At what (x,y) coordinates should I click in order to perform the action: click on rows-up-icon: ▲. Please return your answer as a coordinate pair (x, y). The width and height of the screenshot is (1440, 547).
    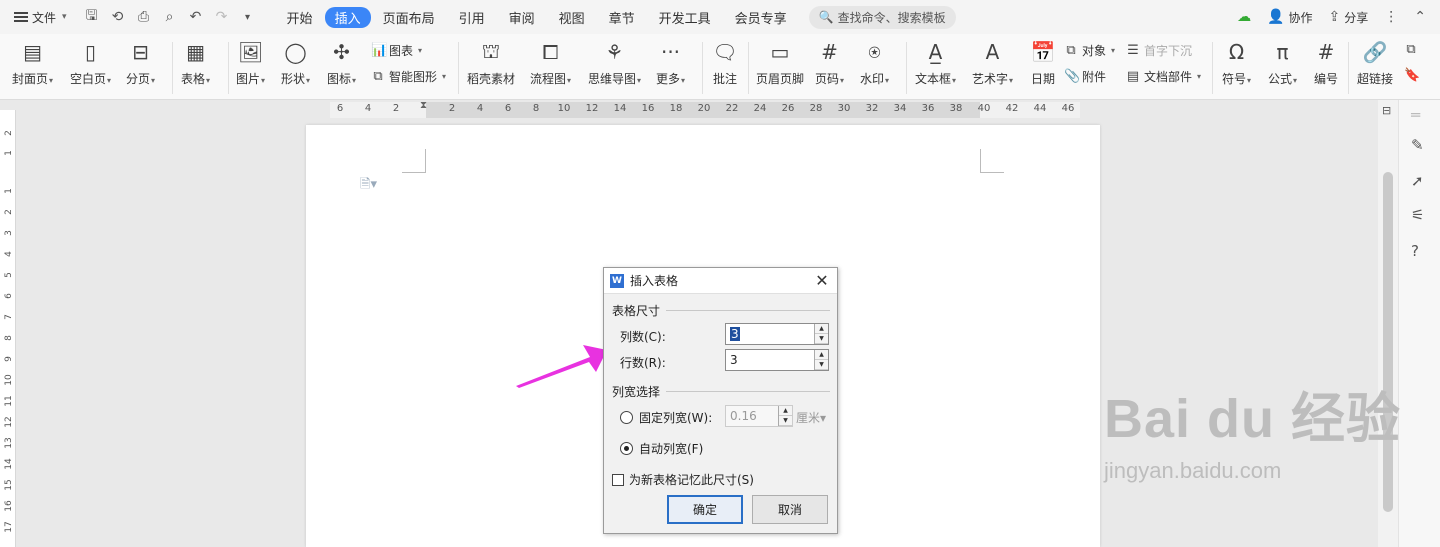
    Looking at the image, I should click on (821, 355).